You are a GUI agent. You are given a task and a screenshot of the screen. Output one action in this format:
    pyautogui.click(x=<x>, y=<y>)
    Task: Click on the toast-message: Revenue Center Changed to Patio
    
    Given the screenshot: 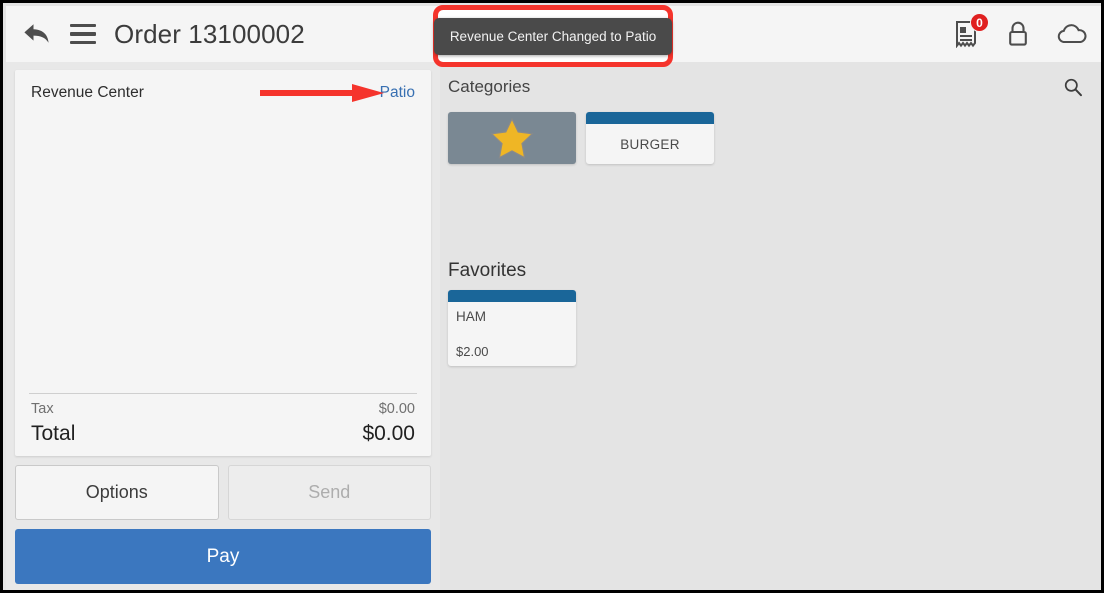 What is the action you would take?
    pyautogui.click(x=553, y=36)
    